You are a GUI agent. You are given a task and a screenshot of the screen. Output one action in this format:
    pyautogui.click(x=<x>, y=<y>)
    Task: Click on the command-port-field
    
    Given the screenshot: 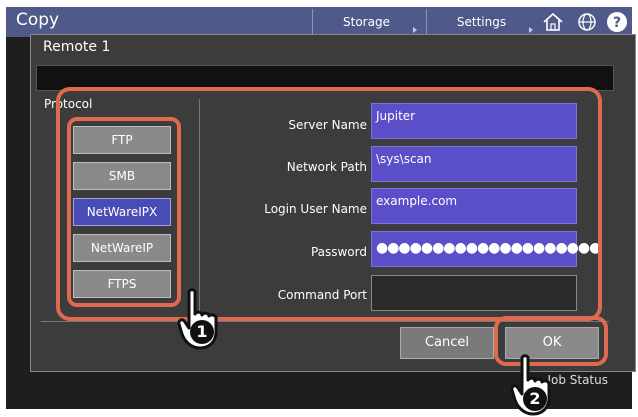 What is the action you would take?
    pyautogui.click(x=474, y=293)
    